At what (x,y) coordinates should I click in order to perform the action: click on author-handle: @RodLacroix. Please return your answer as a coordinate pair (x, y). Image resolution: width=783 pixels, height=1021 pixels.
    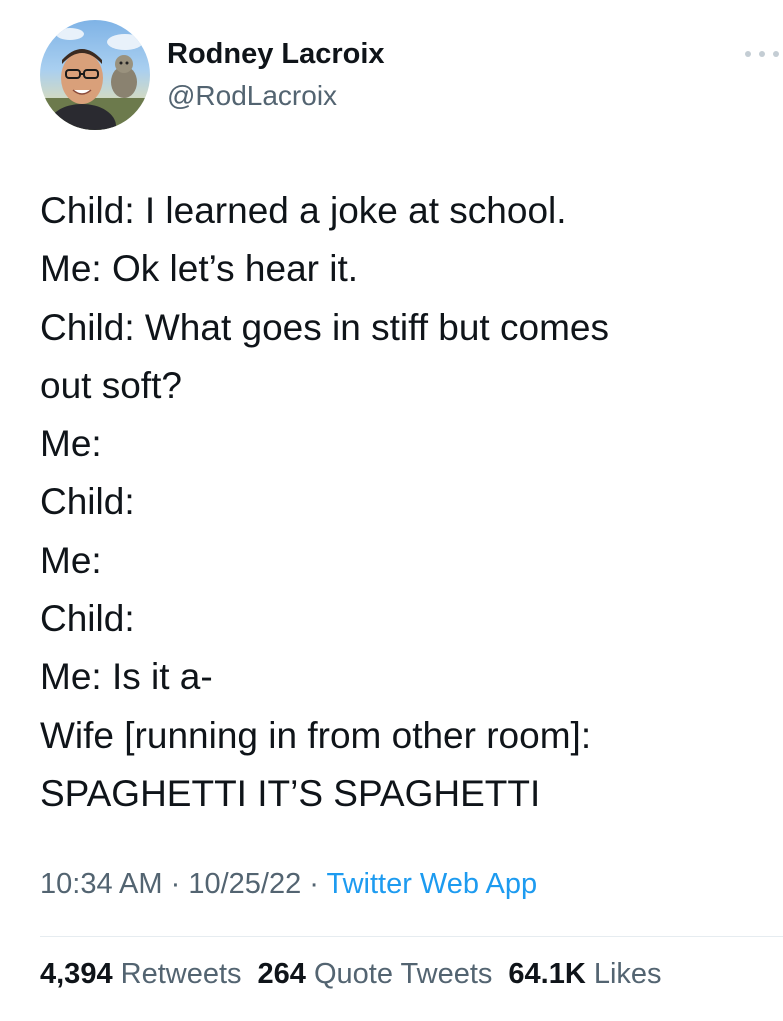
    Looking at the image, I should click on (252, 96).